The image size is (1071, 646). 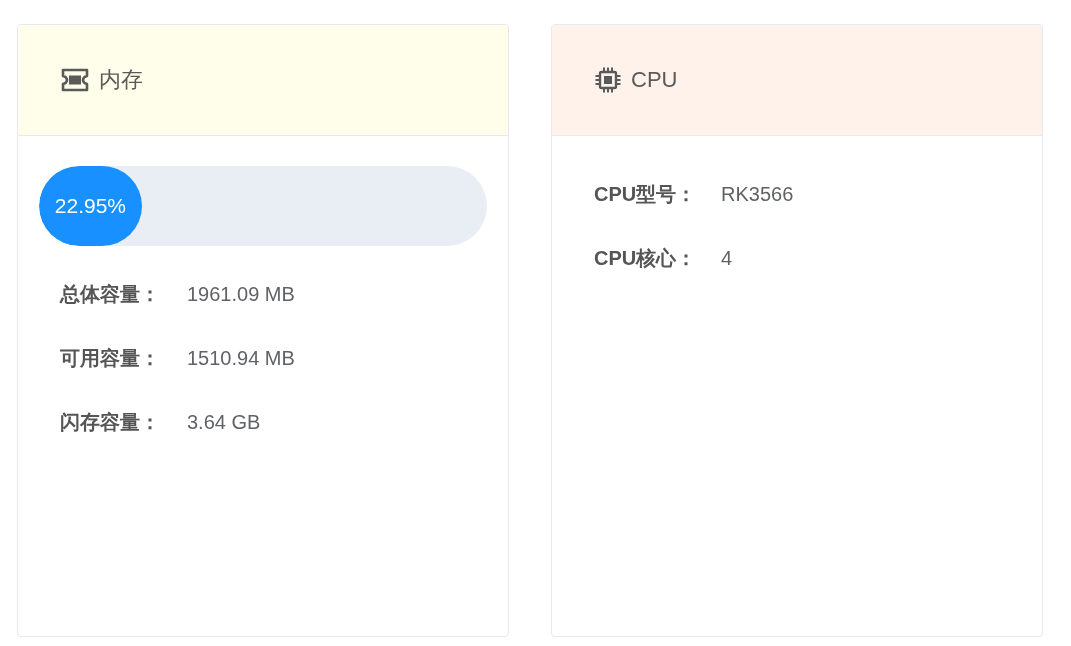 What do you see at coordinates (121, 80) in the screenshot?
I see `card-title: 内存` at bounding box center [121, 80].